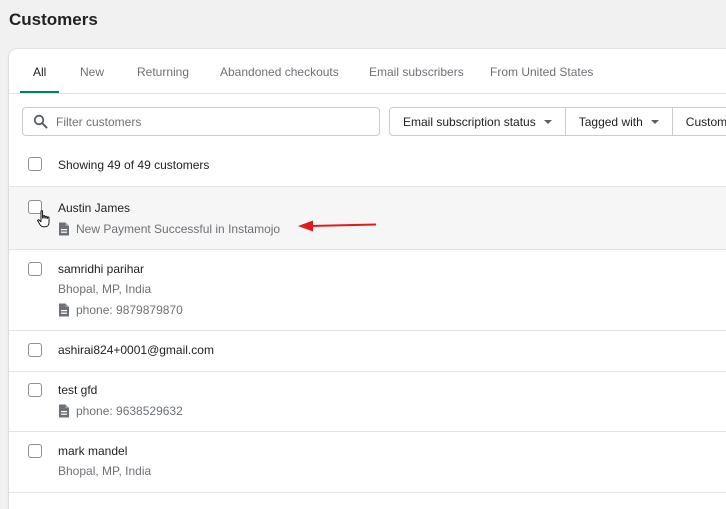 Image resolution: width=726 pixels, height=509 pixels. What do you see at coordinates (136, 350) in the screenshot?
I see `customer-name: ashirai824+0001@gmail.com` at bounding box center [136, 350].